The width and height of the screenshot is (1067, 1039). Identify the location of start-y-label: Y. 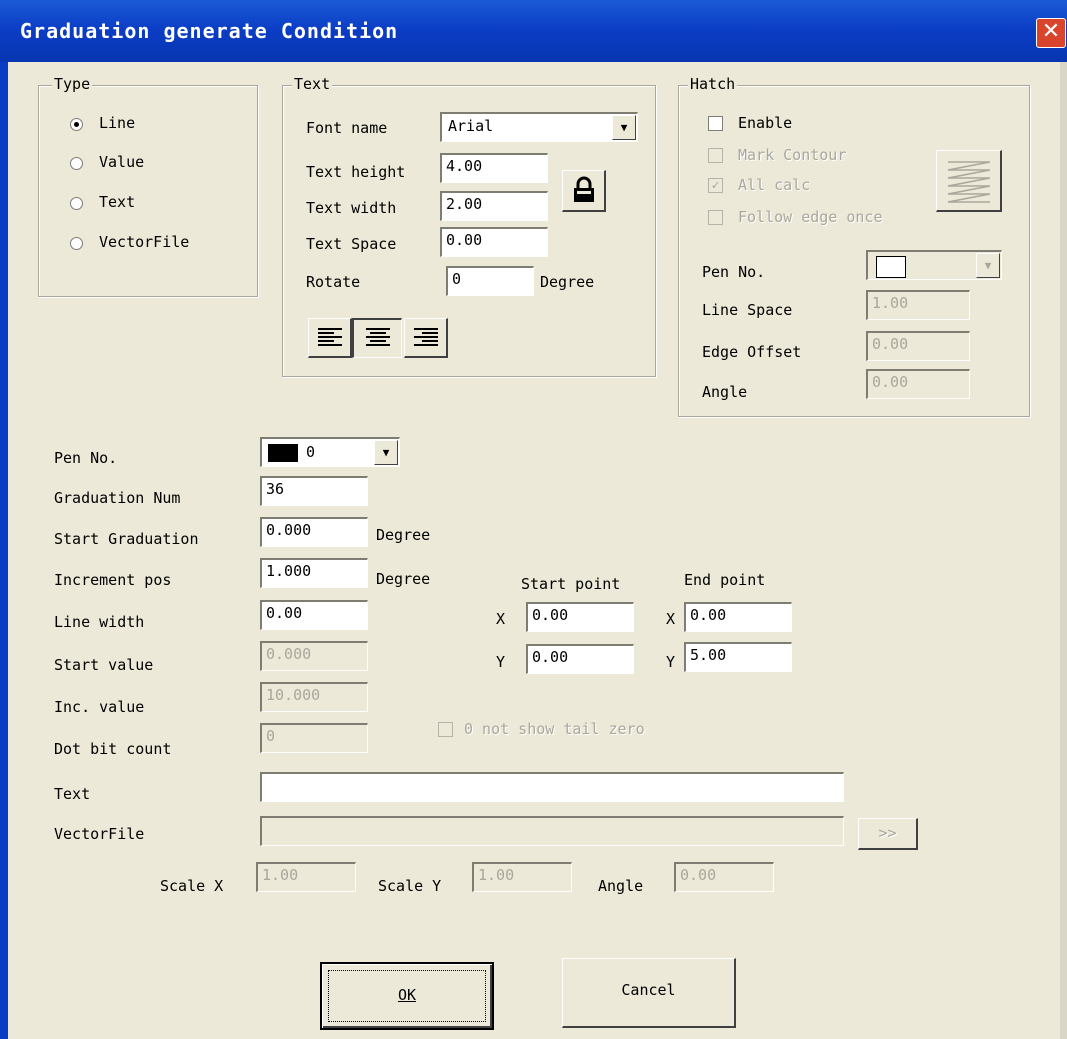
(501, 662).